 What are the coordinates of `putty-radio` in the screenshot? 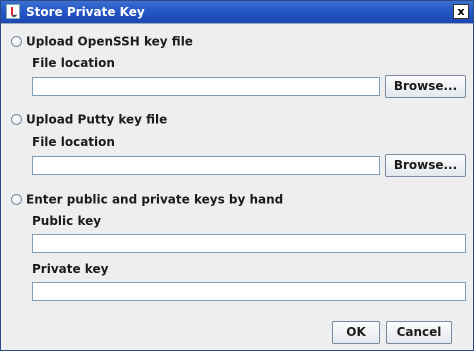 It's located at (16, 119).